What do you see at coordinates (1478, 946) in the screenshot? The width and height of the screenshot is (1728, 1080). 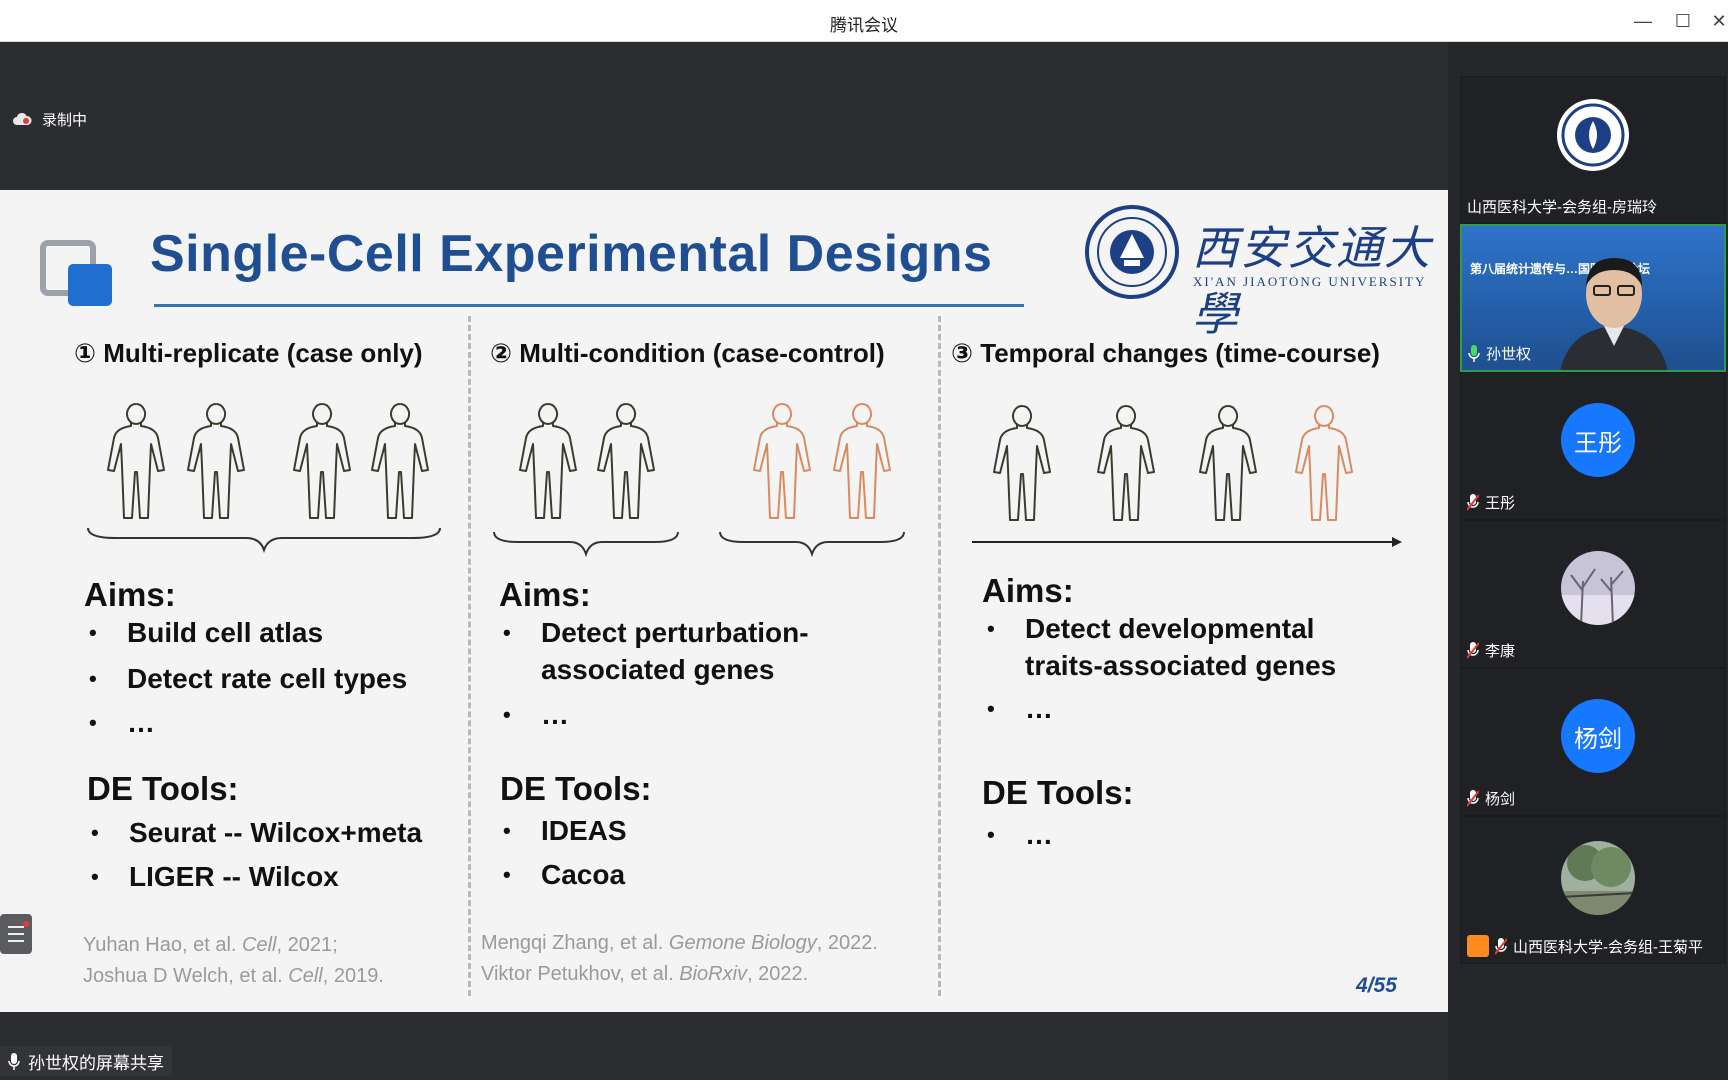 I see `host-badge-icon` at bounding box center [1478, 946].